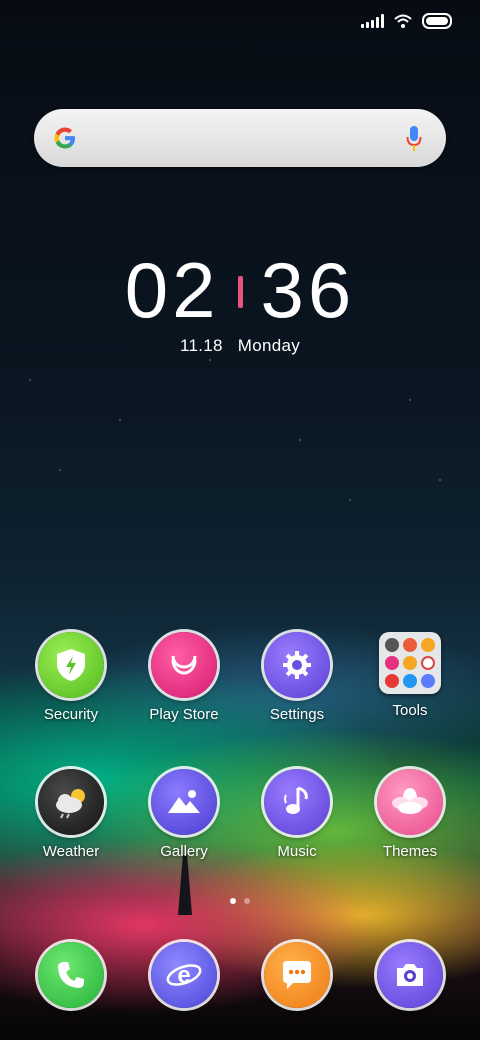 Image resolution: width=480 pixels, height=1040 pixels. What do you see at coordinates (410, 663) in the screenshot?
I see `folder-icon` at bounding box center [410, 663].